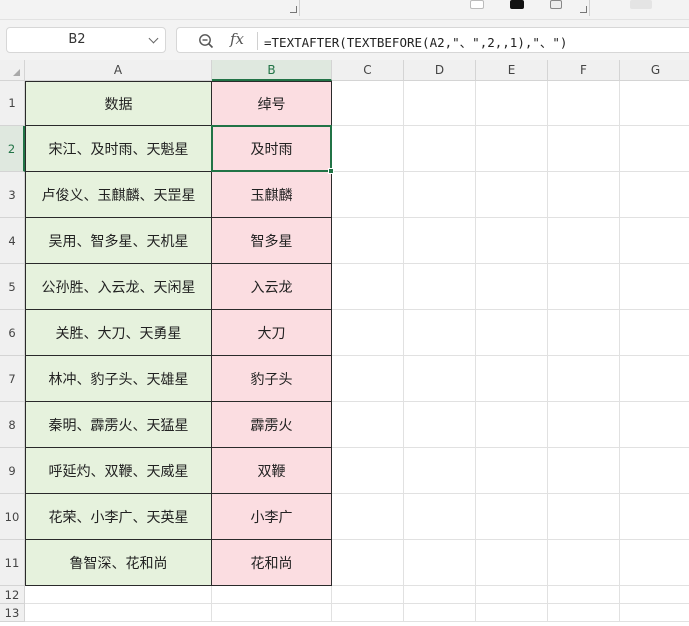 Image resolution: width=689 pixels, height=626 pixels. Describe the element at coordinates (440, 241) in the screenshot. I see `cell-d4` at that location.